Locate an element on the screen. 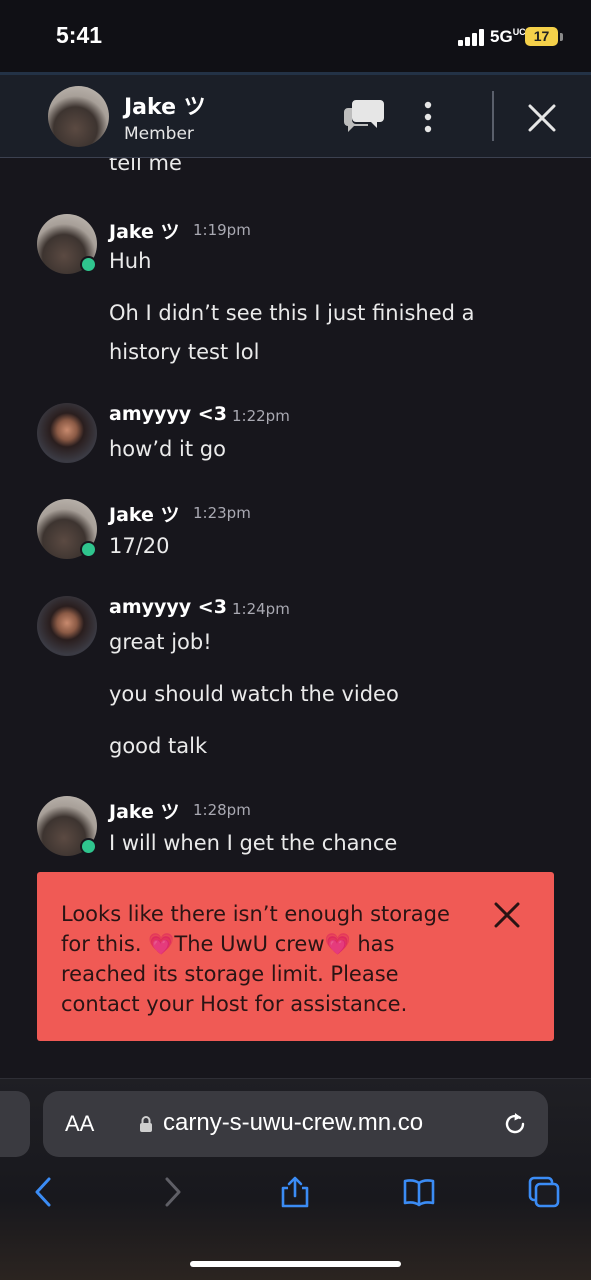 This screenshot has width=591, height=1280. header-role: Member is located at coordinates (159, 134).